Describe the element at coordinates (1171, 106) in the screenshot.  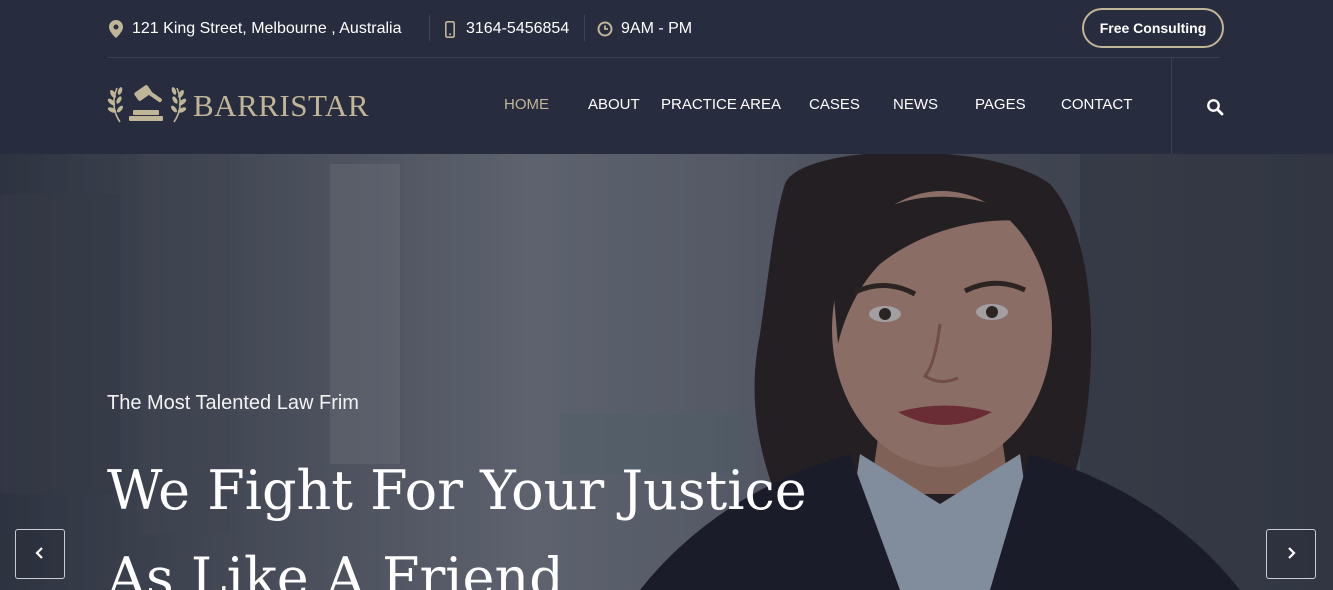
I see `nav-divider` at that location.